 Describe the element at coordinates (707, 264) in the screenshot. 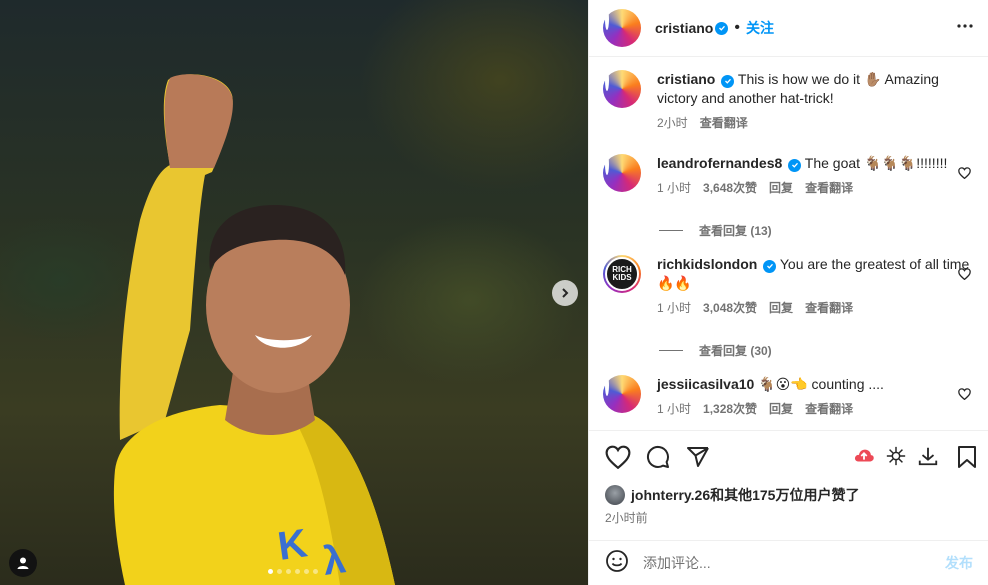

I see `comment-username: richkidslondon` at that location.